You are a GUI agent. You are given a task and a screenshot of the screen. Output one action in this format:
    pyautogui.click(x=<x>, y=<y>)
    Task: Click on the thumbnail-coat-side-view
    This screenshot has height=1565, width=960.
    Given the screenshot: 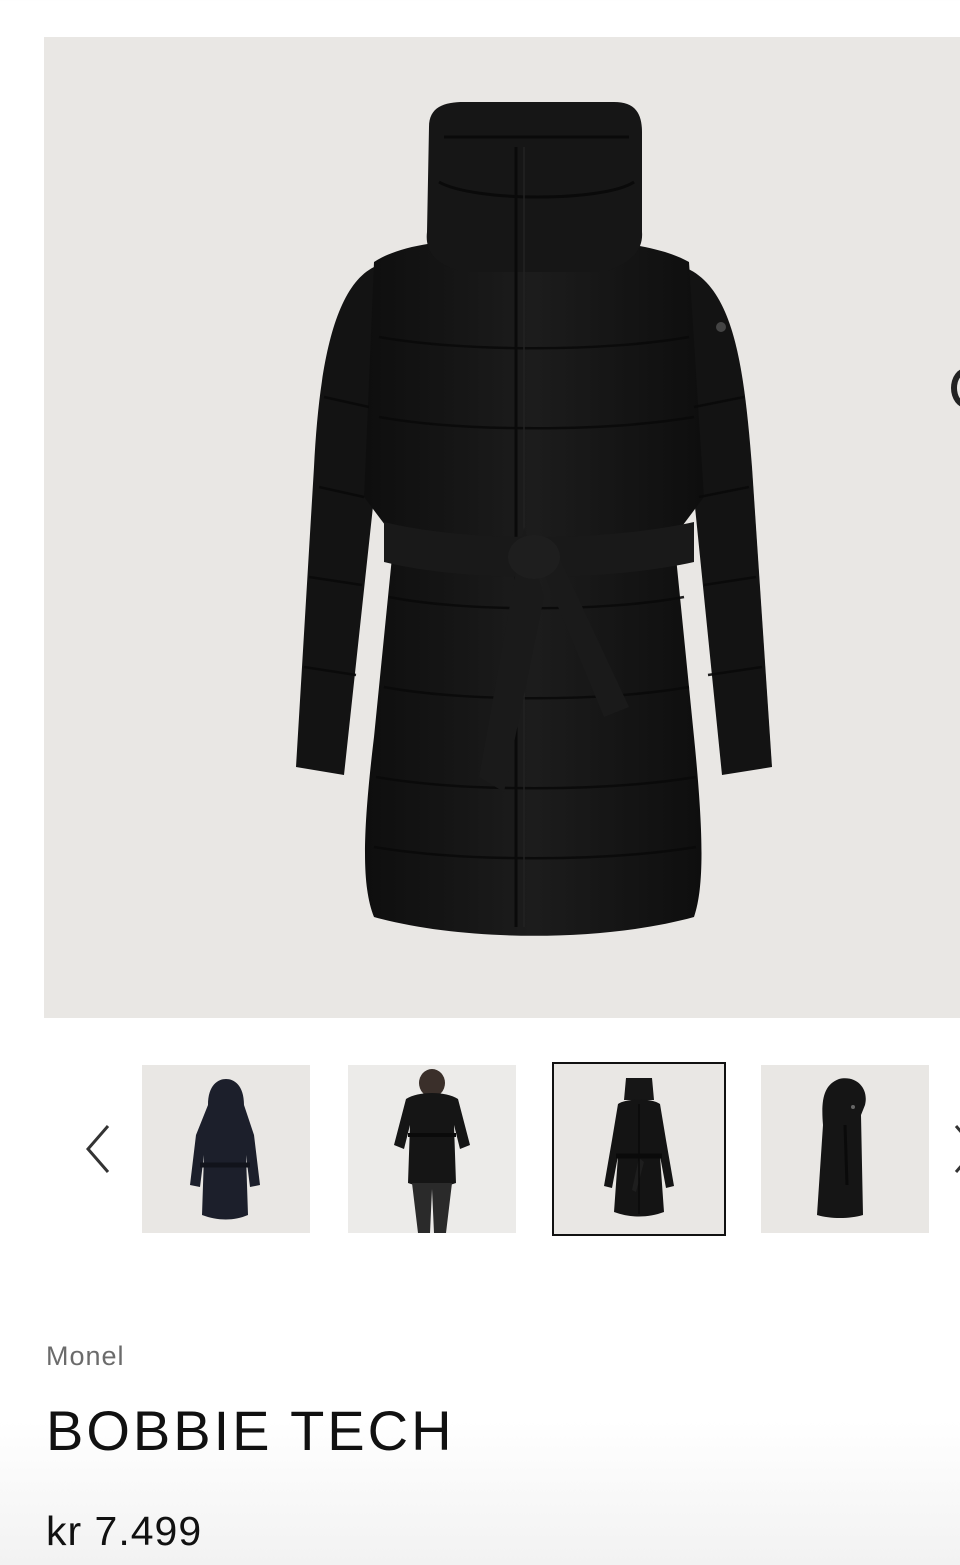 What is the action you would take?
    pyautogui.click(x=845, y=1149)
    